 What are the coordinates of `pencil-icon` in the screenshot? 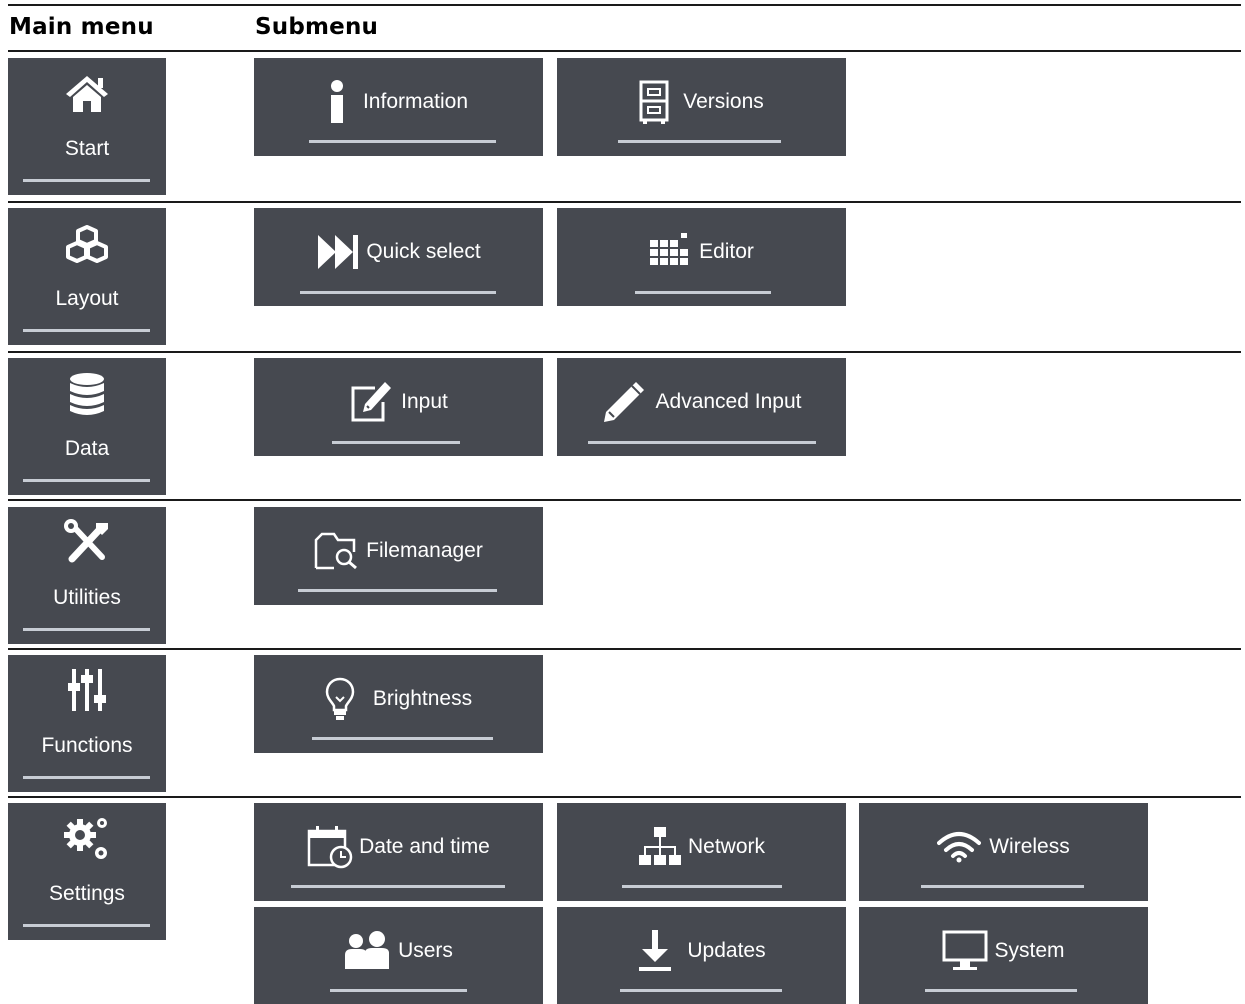 It's located at (624, 402).